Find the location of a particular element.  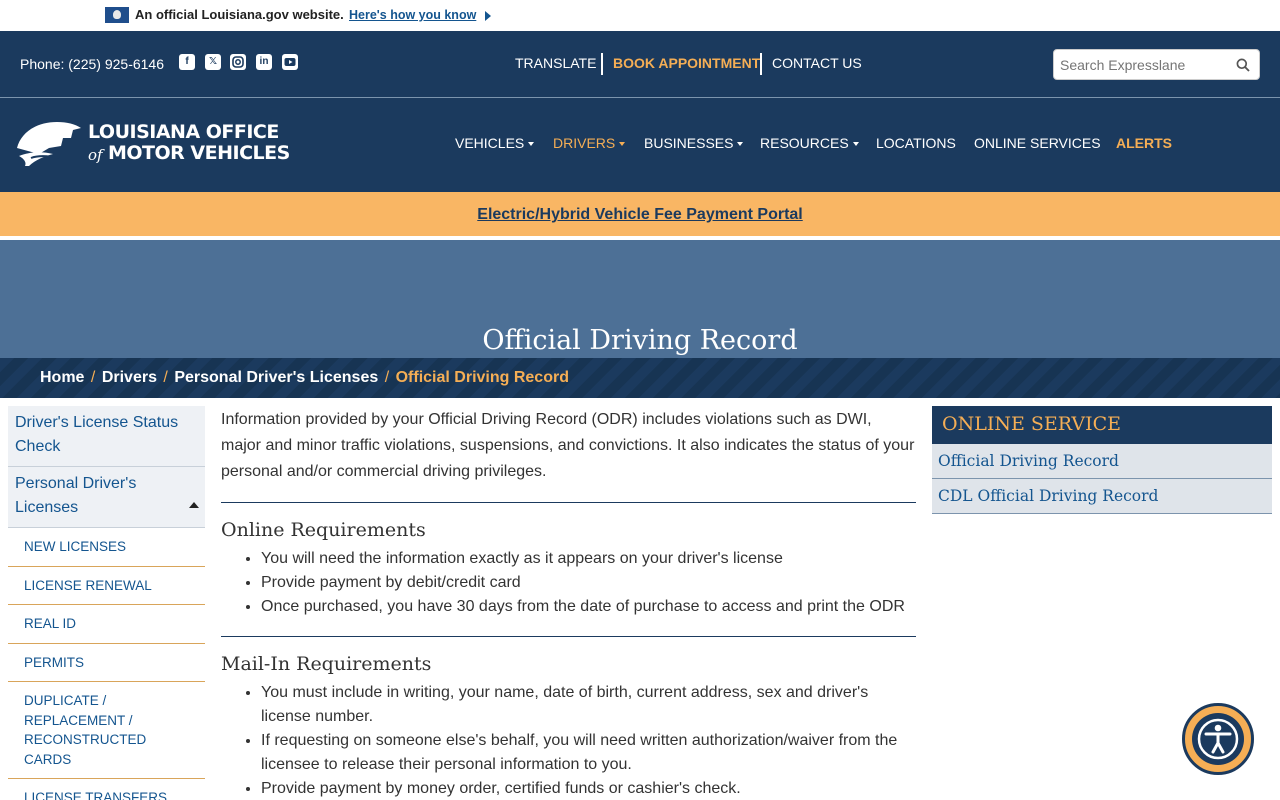

caret-right-icon is located at coordinates (488, 16).